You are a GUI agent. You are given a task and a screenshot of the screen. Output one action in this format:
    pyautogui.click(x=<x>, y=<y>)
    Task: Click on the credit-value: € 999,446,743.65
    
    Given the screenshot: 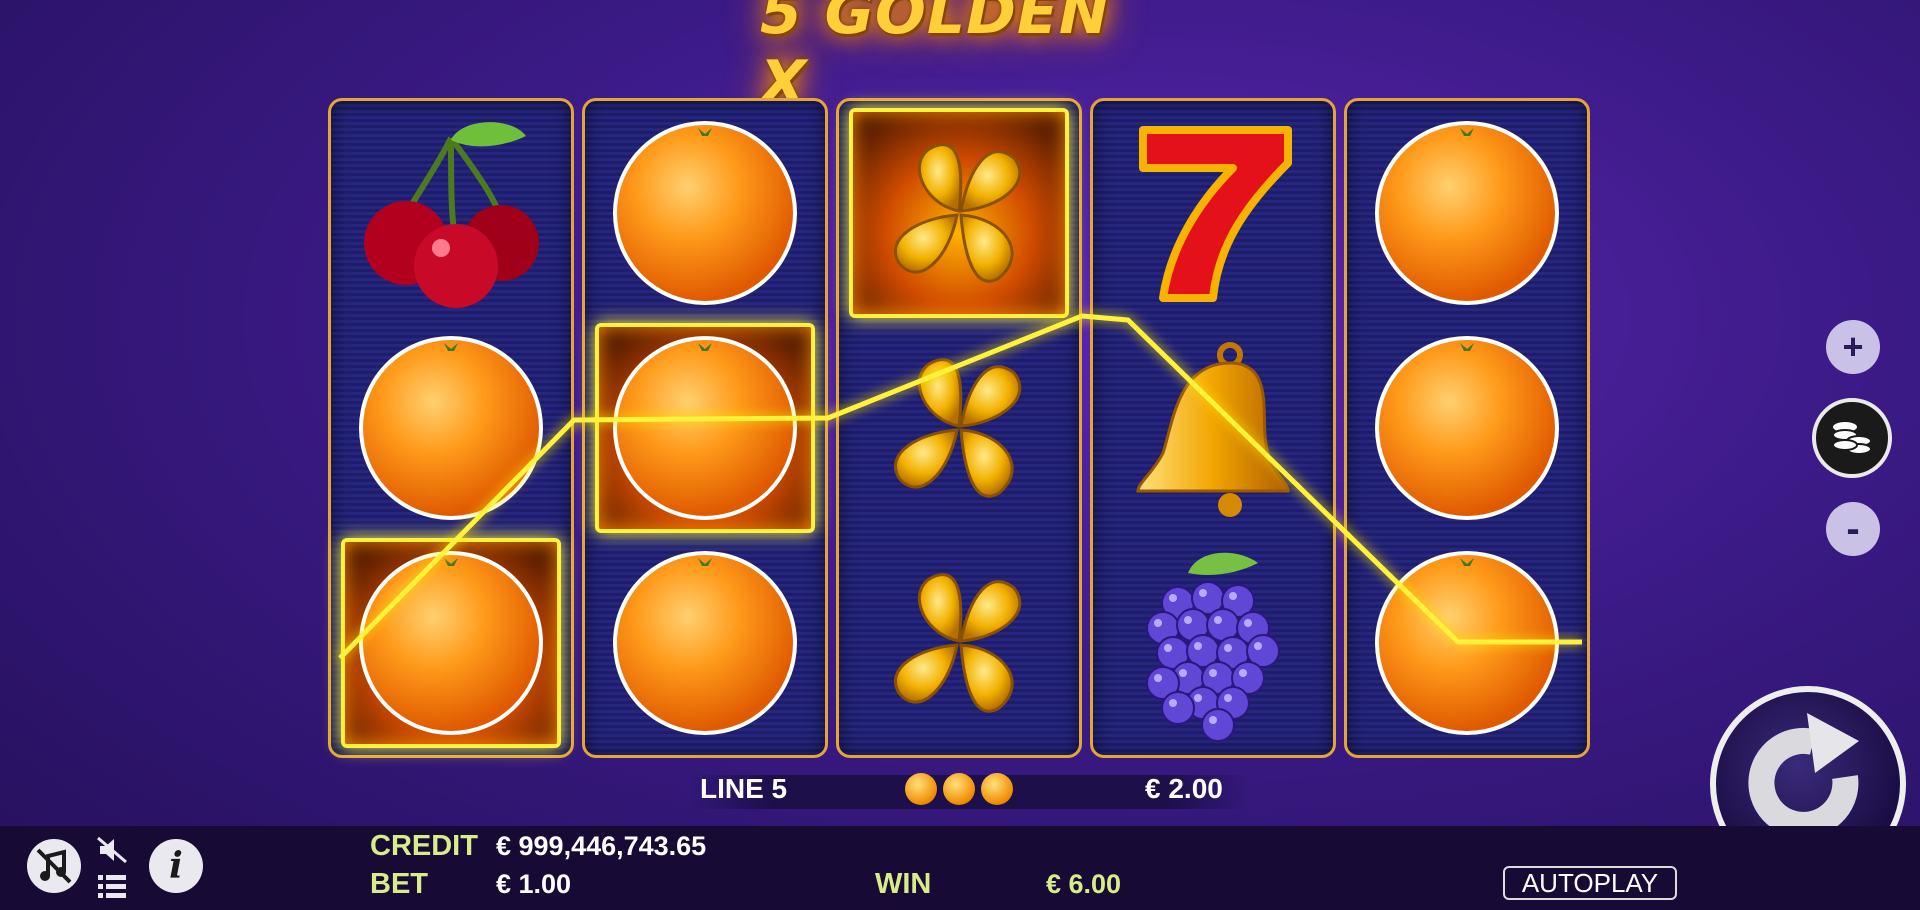 What is the action you would take?
    pyautogui.click(x=601, y=846)
    